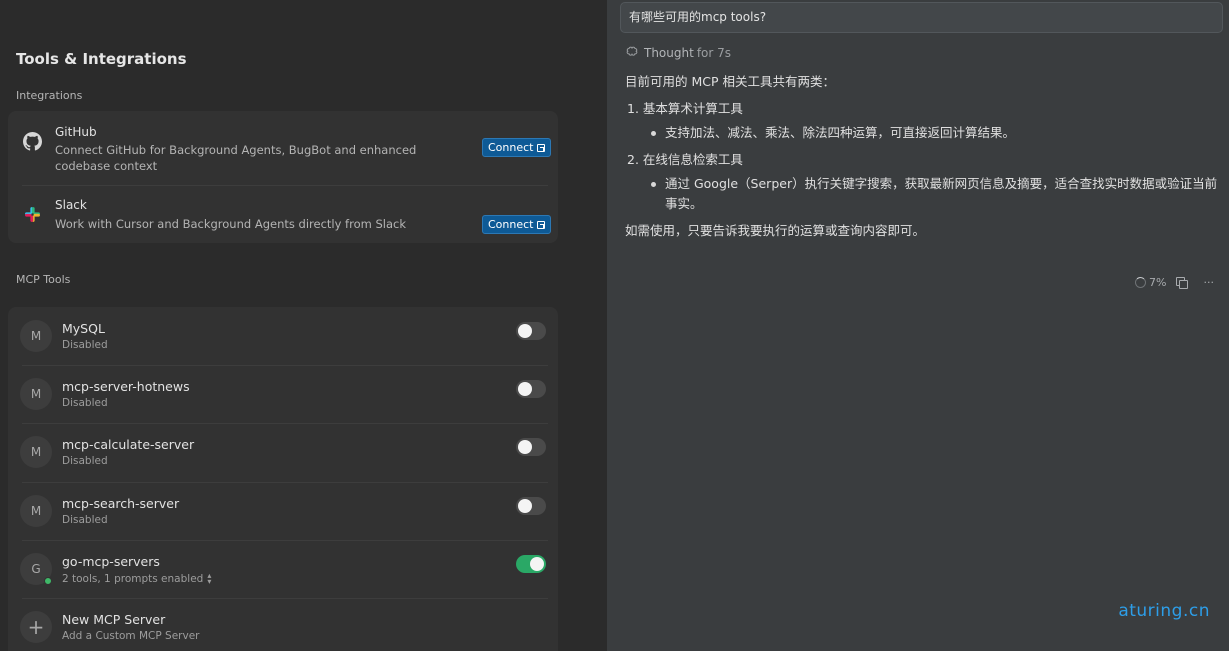  Describe the element at coordinates (1164, 611) in the screenshot. I see `watermark: aturing.cn` at that location.